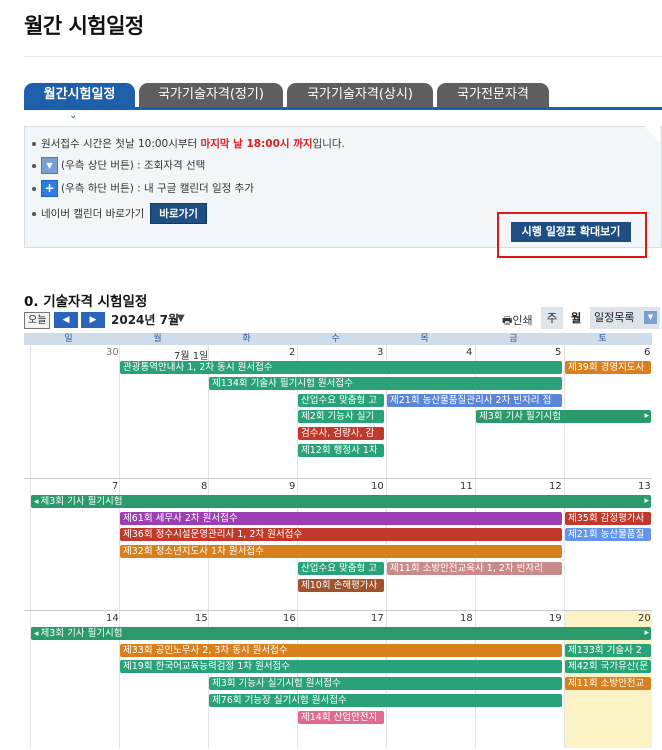  I want to click on next-month-button: ▶, so click(93, 320).